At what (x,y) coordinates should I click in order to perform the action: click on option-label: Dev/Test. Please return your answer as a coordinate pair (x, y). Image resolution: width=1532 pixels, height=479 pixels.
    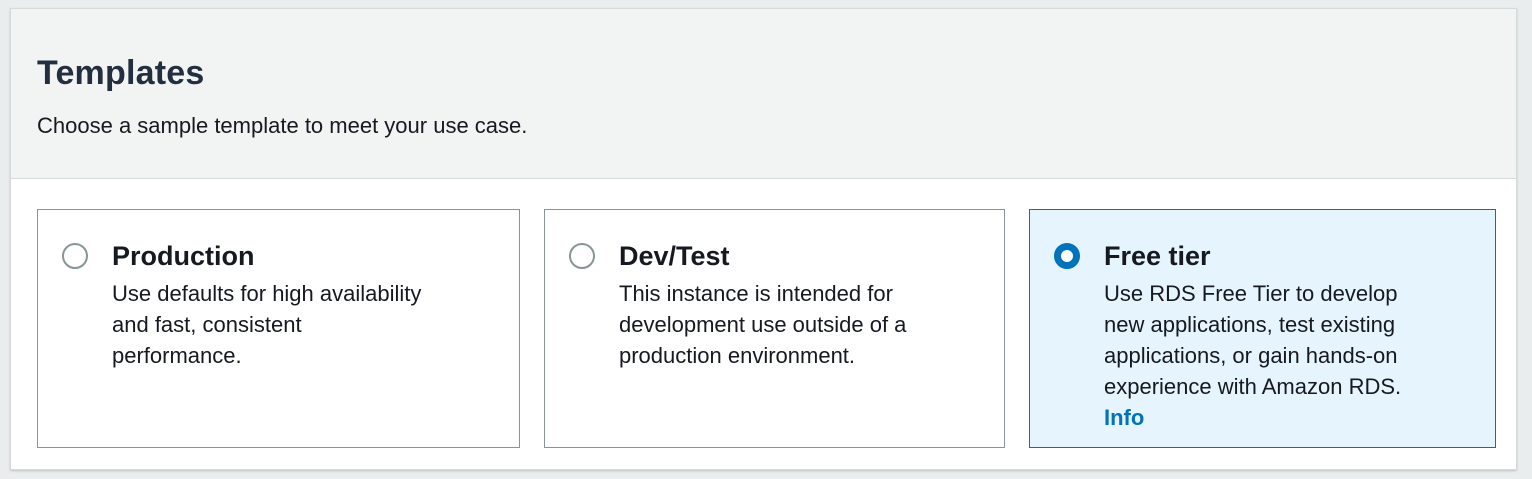
    Looking at the image, I should click on (674, 256).